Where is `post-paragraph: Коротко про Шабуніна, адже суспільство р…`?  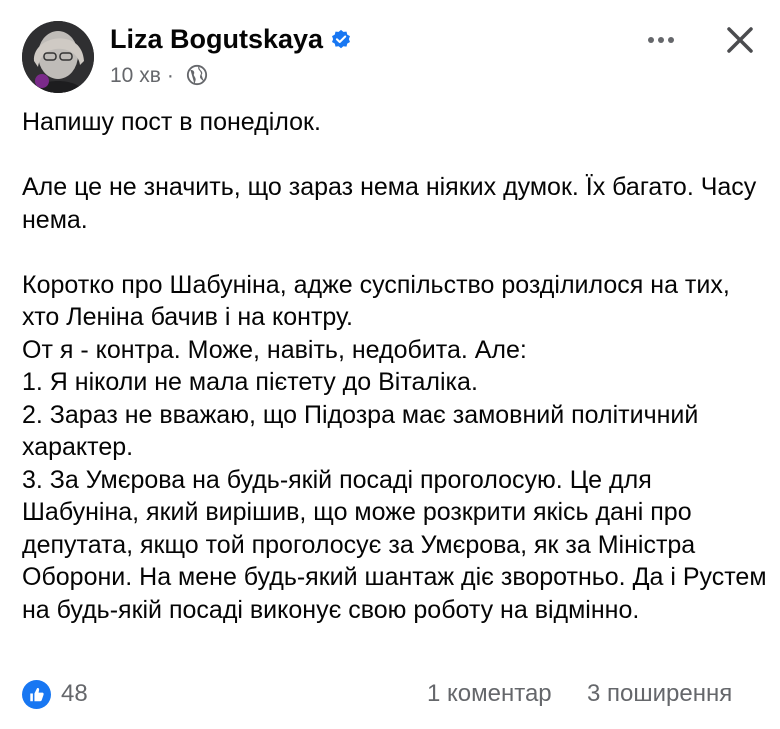
post-paragraph: Коротко про Шабуніна, адже суспільство р… is located at coordinates (376, 301).